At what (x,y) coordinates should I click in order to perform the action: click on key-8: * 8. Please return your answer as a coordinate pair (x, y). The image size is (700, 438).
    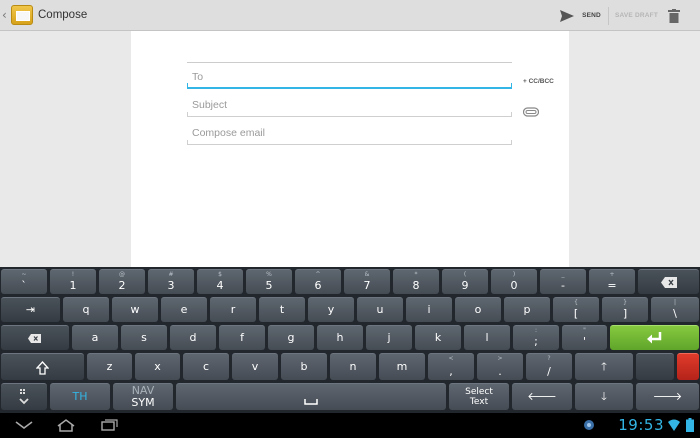
    Looking at the image, I should click on (416, 281).